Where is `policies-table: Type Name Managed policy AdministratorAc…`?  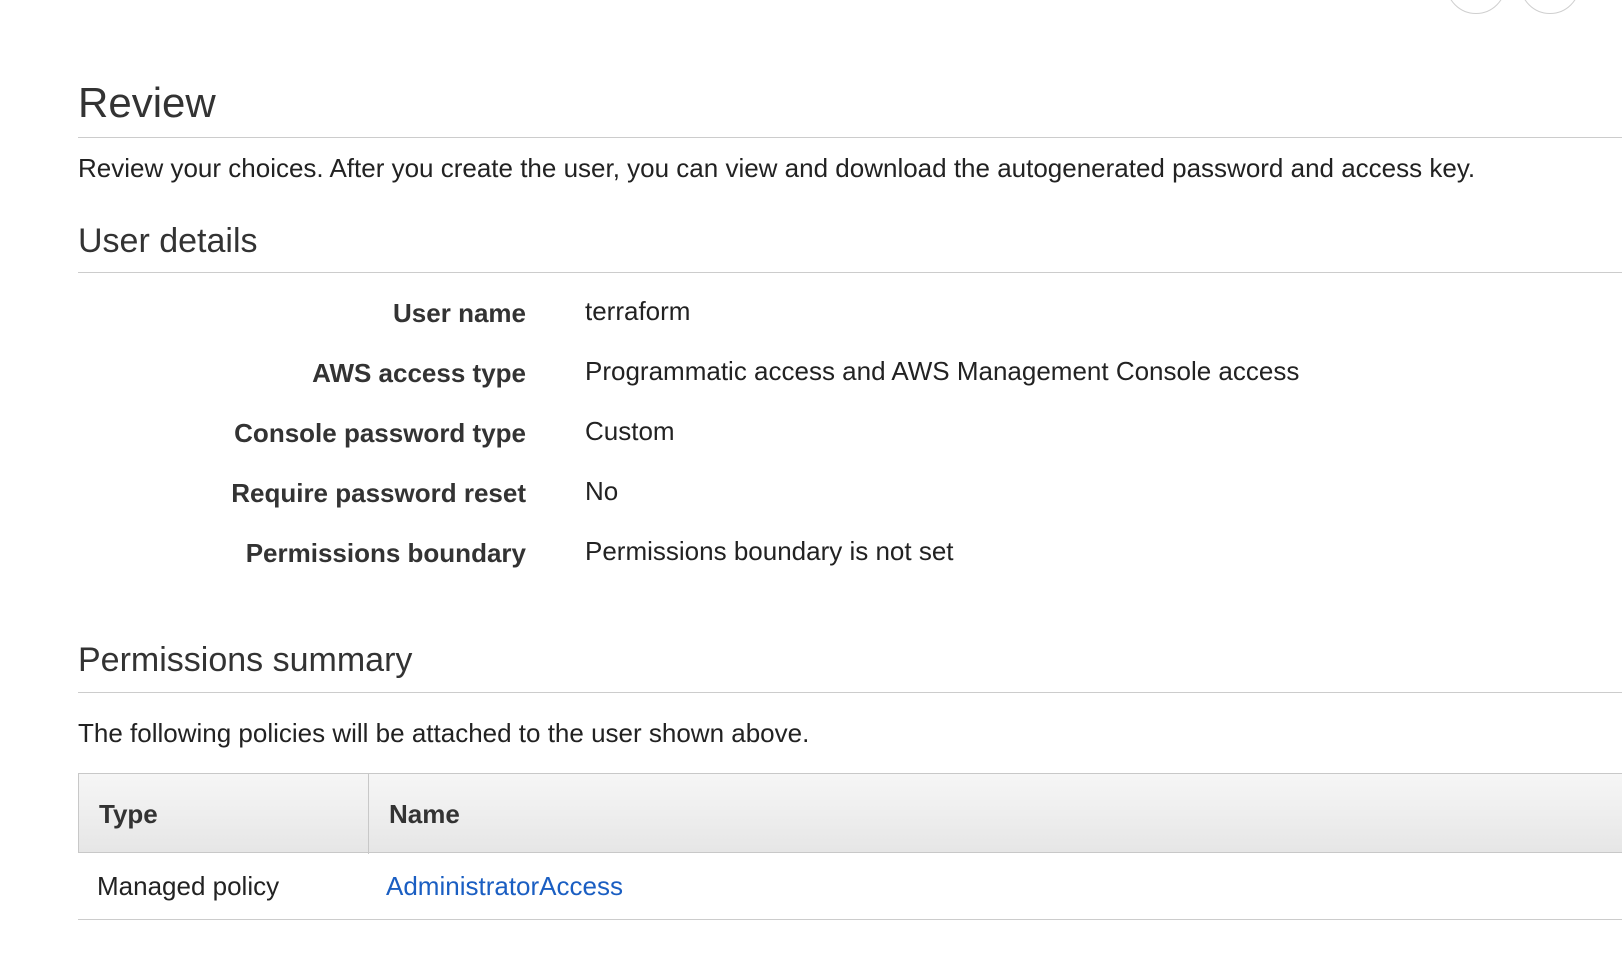
policies-table: Type Name Managed policy AdministratorAc… is located at coordinates (850, 846).